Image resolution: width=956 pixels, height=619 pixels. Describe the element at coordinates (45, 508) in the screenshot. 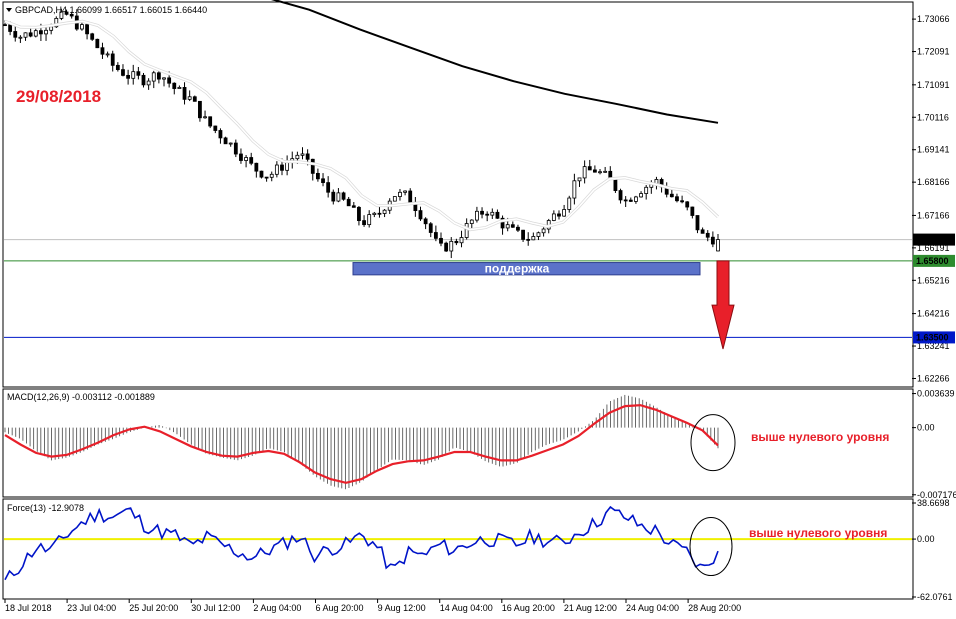

I see `force-label: Force(13) -12.9078` at that location.